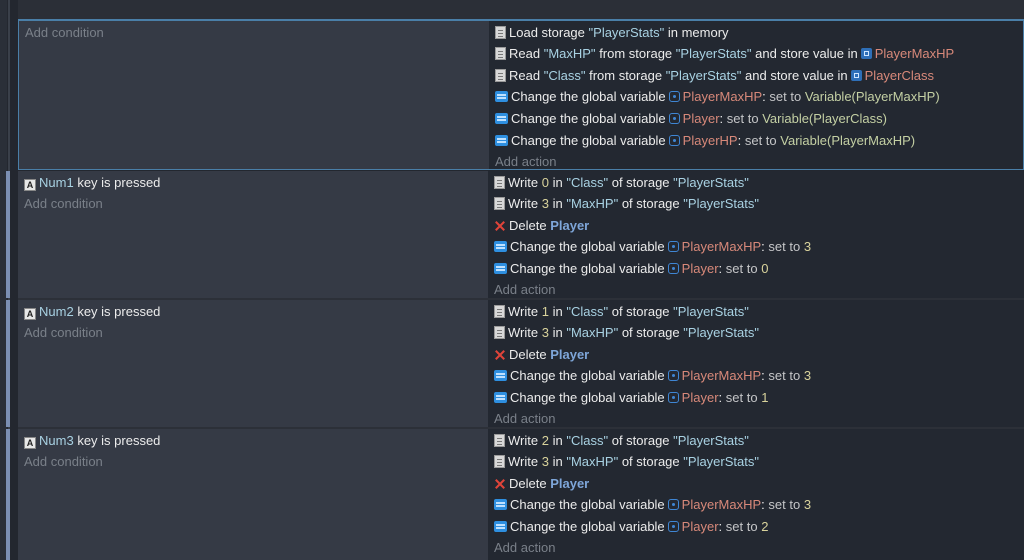  Describe the element at coordinates (521, 10) in the screenshot. I see `previous-event-bottom` at that location.